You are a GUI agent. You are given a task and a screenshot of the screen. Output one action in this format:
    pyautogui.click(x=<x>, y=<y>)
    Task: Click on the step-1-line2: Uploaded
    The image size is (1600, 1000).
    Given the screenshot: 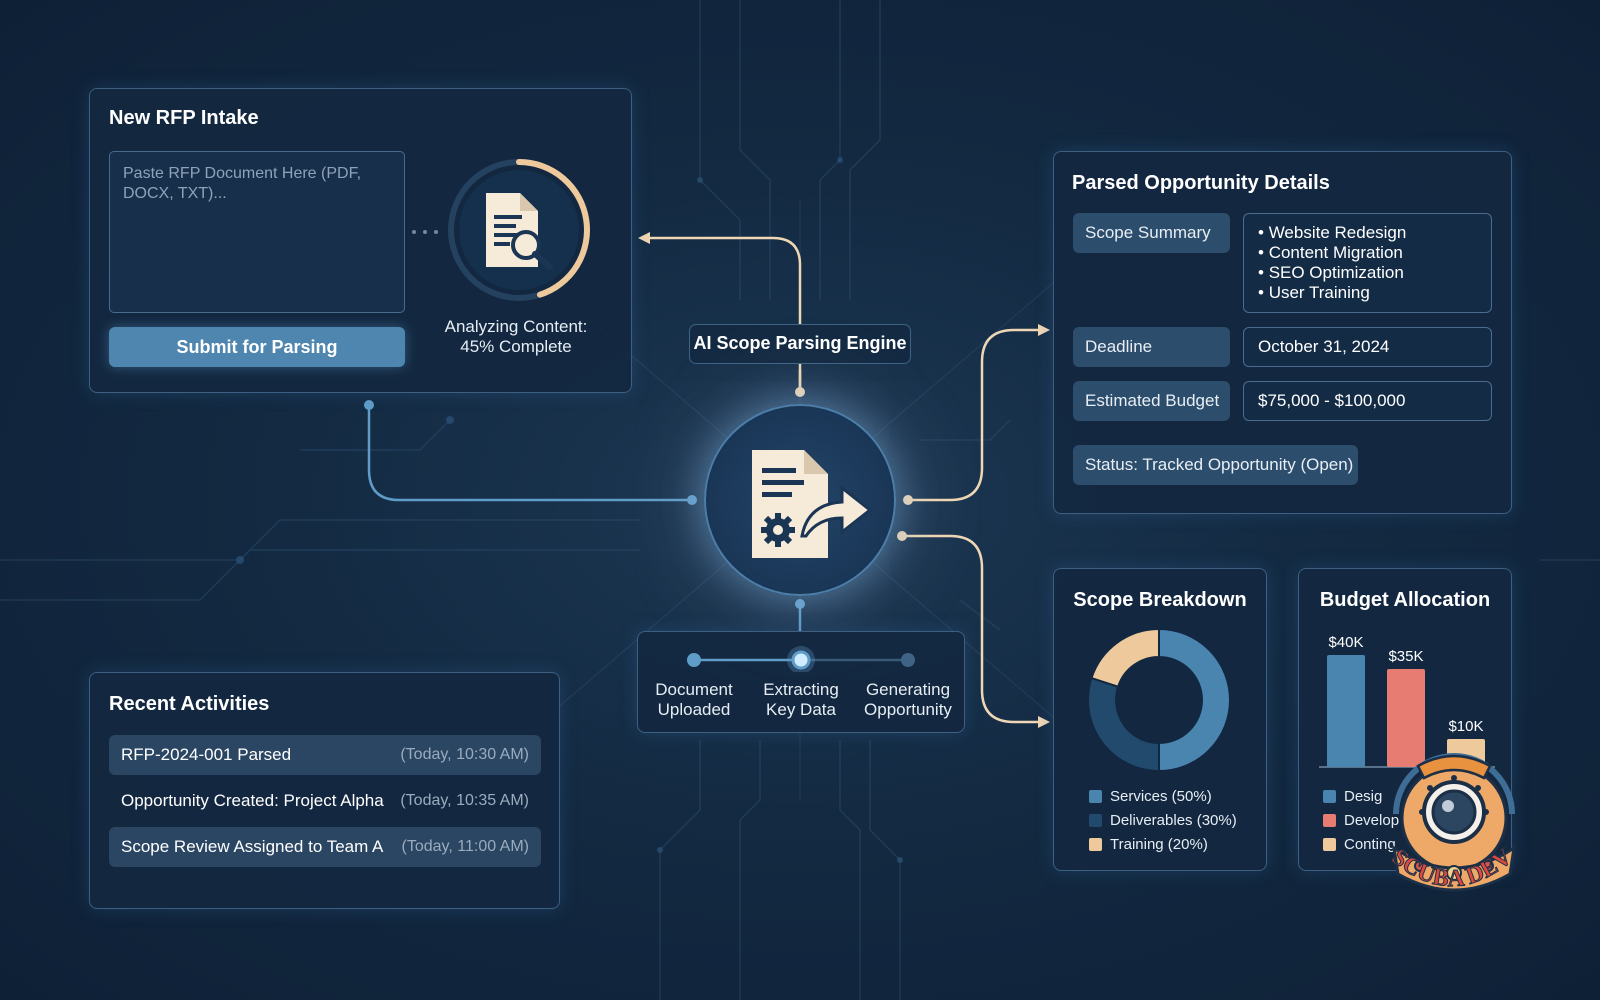 What is the action you would take?
    pyautogui.click(x=694, y=709)
    